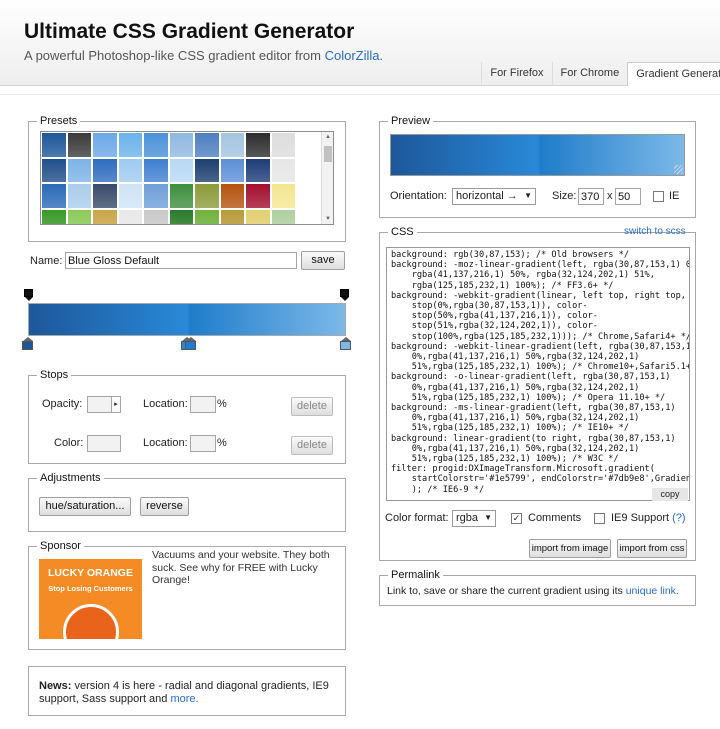 The height and width of the screenshot is (729, 720). What do you see at coordinates (678, 518) in the screenshot?
I see `ie9-help-link: (?)` at bounding box center [678, 518].